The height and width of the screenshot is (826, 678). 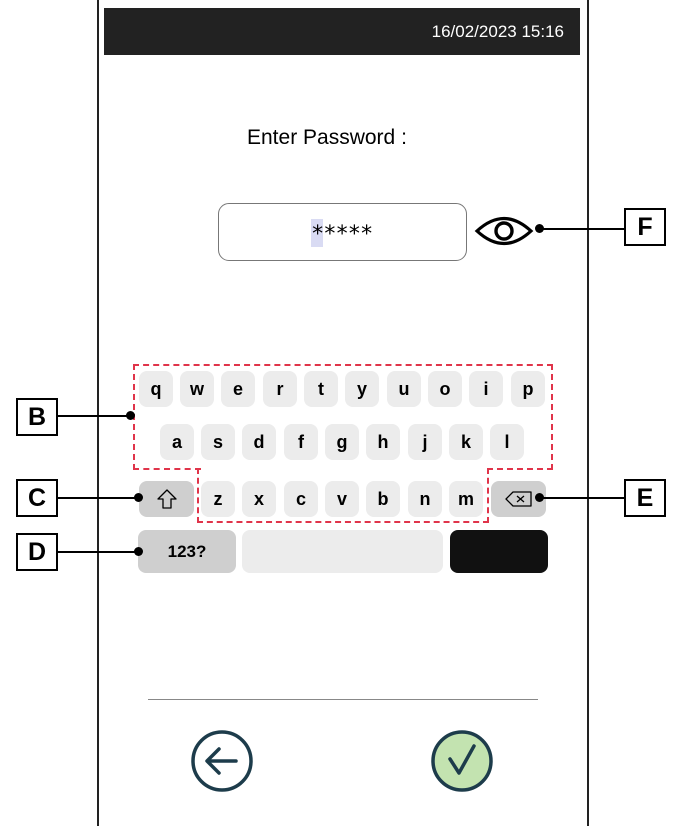 I want to click on callout-line-b, so click(x=94, y=416).